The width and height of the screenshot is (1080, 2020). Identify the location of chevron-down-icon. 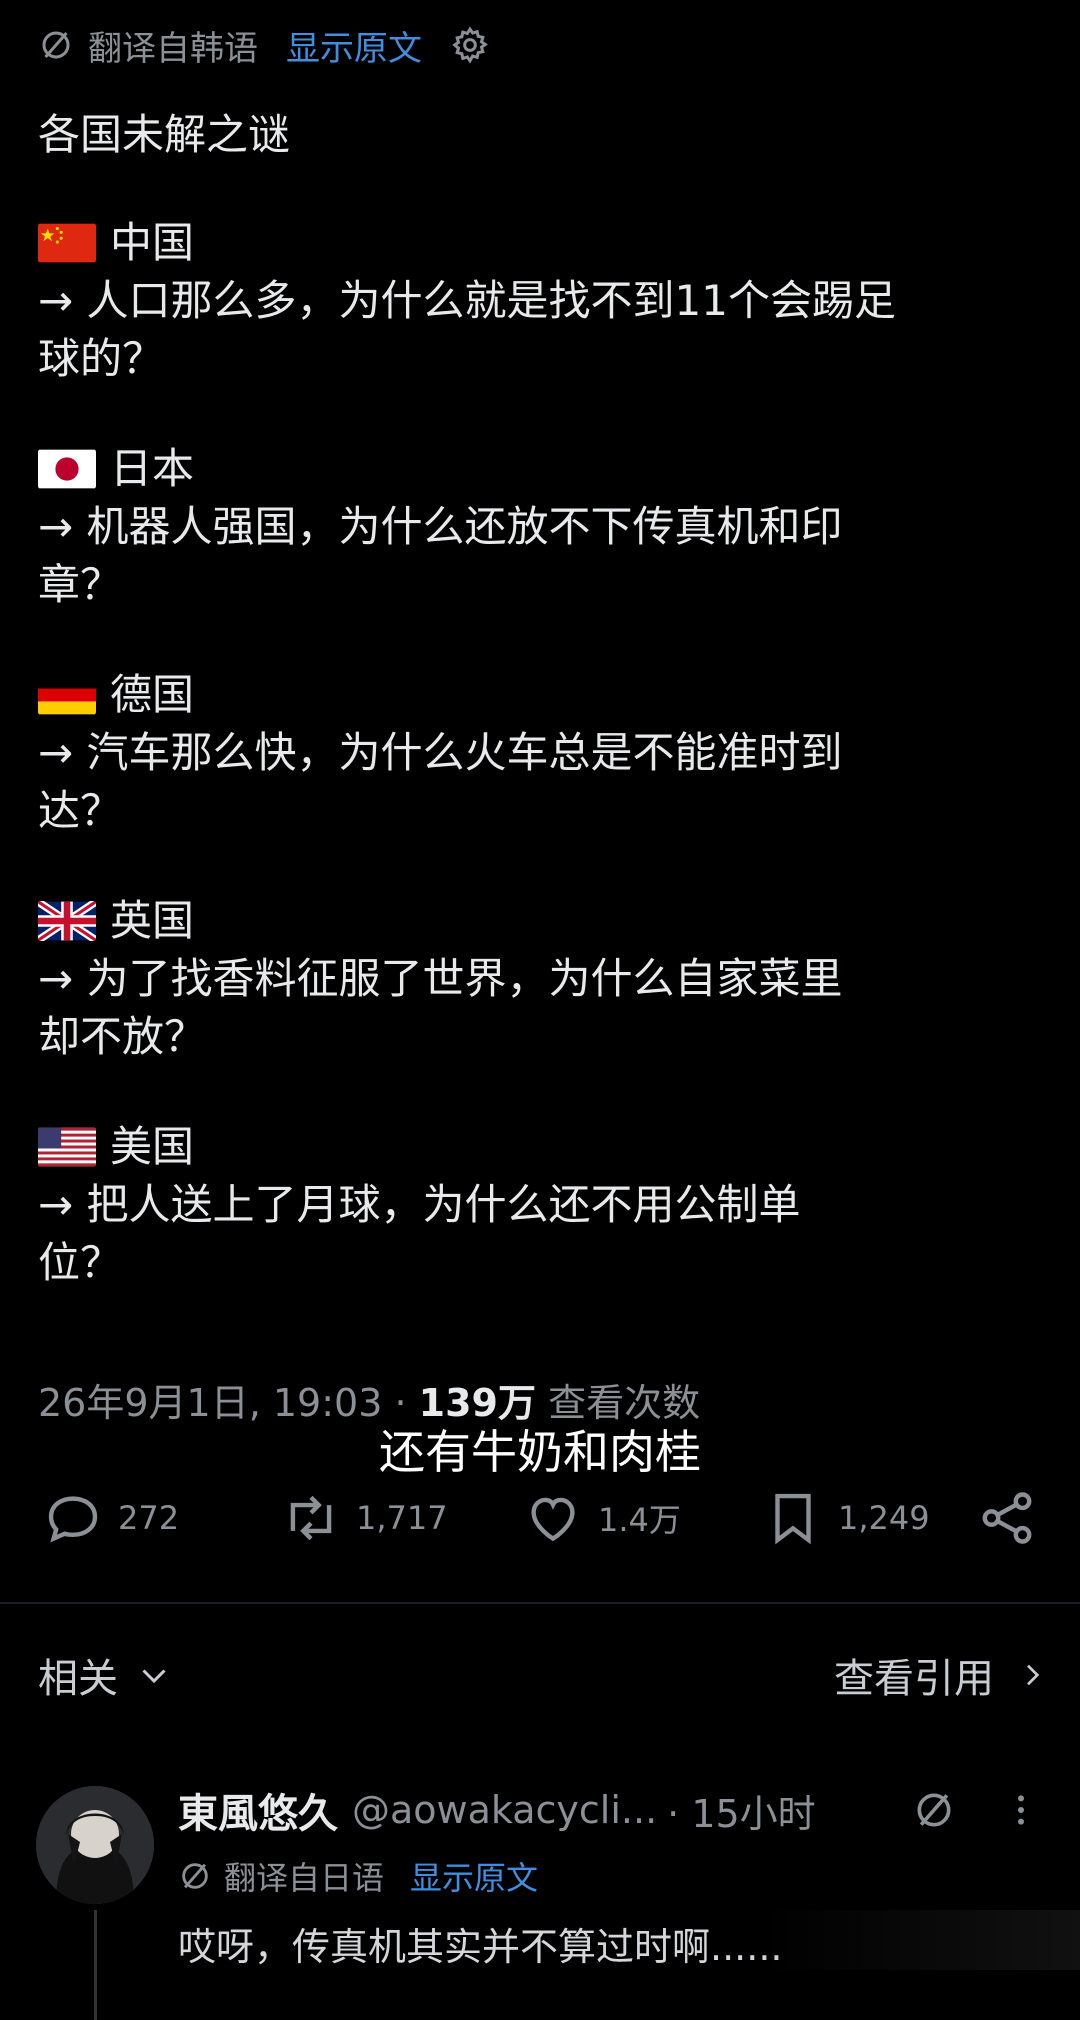
(154, 1676).